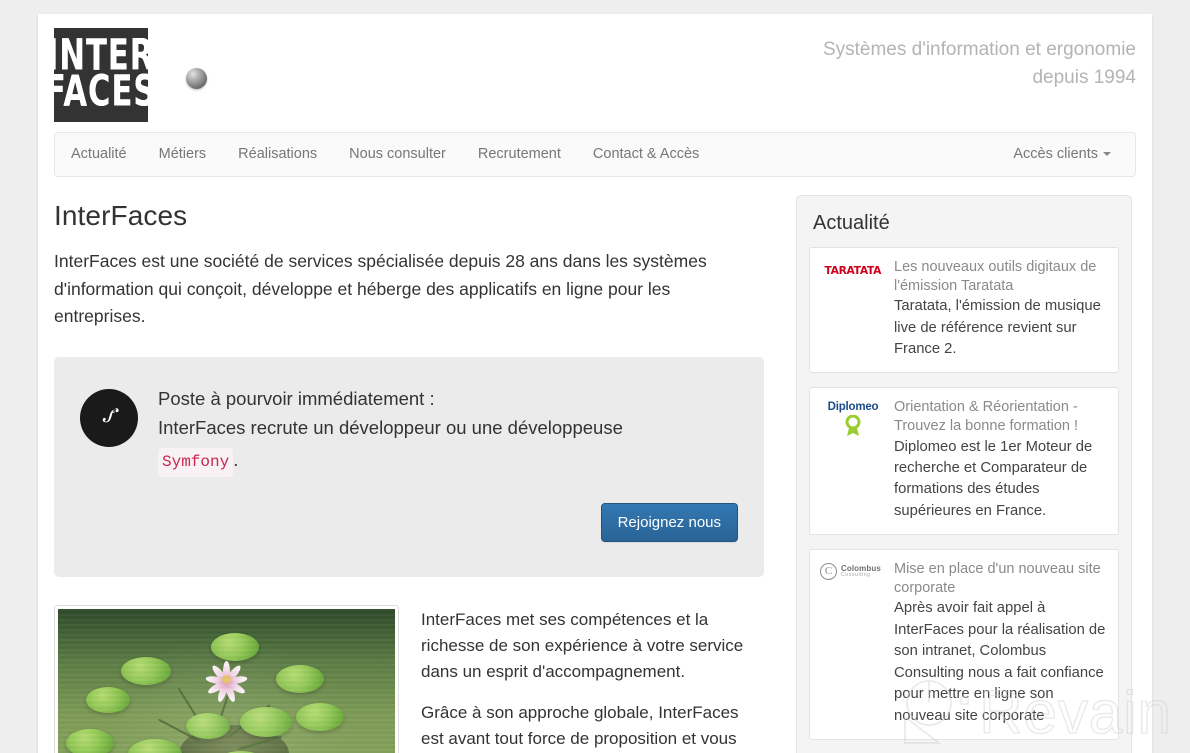  I want to click on sphere-icon, so click(196, 78).